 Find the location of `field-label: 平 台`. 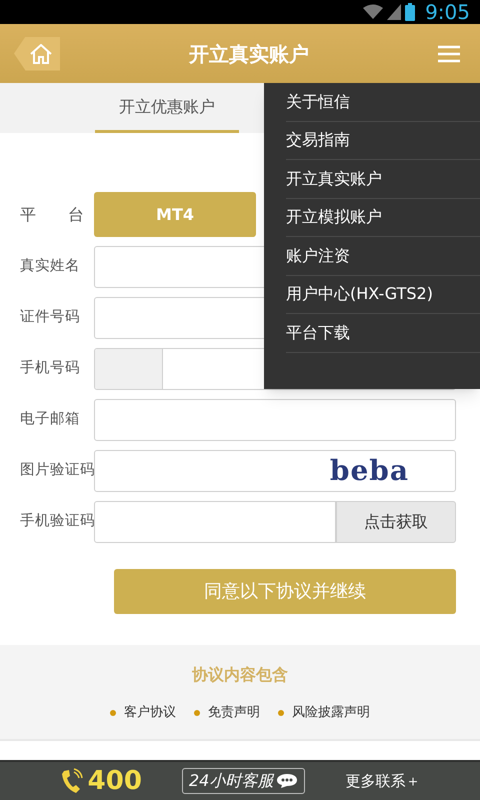

field-label: 平 台 is located at coordinates (52, 215).